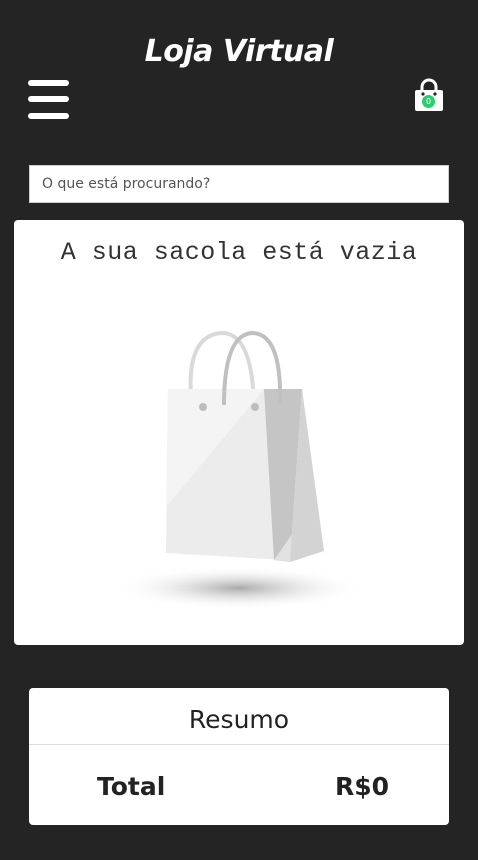  What do you see at coordinates (239, 716) in the screenshot?
I see `summary-title: Resumo` at bounding box center [239, 716].